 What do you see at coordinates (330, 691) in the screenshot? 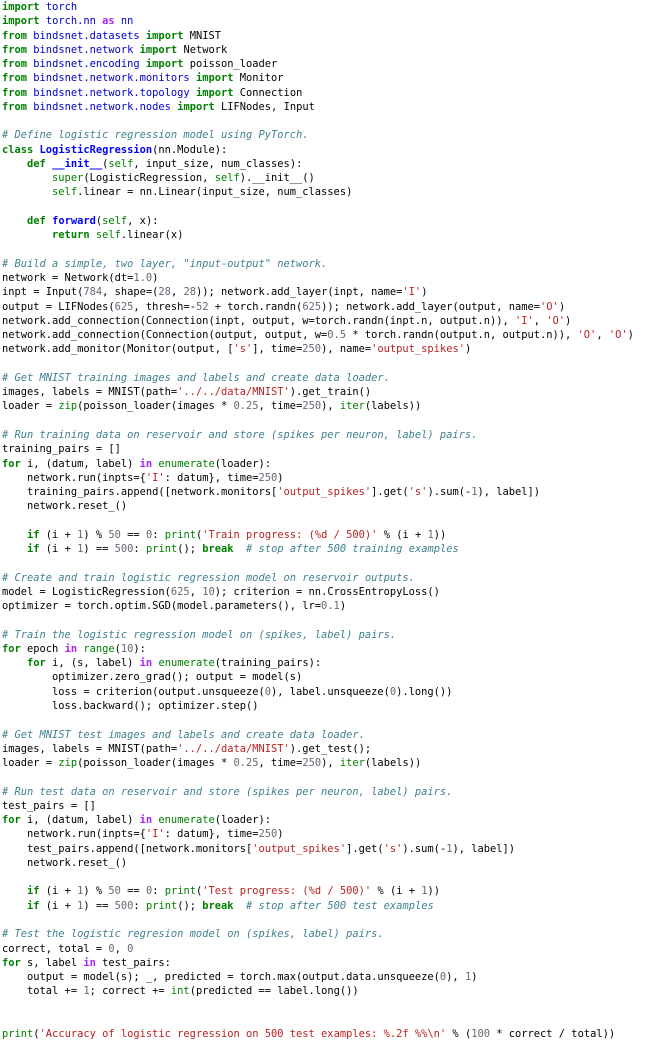
I see `code-token-pl: ), label.unsqueeze(` at bounding box center [330, 691].